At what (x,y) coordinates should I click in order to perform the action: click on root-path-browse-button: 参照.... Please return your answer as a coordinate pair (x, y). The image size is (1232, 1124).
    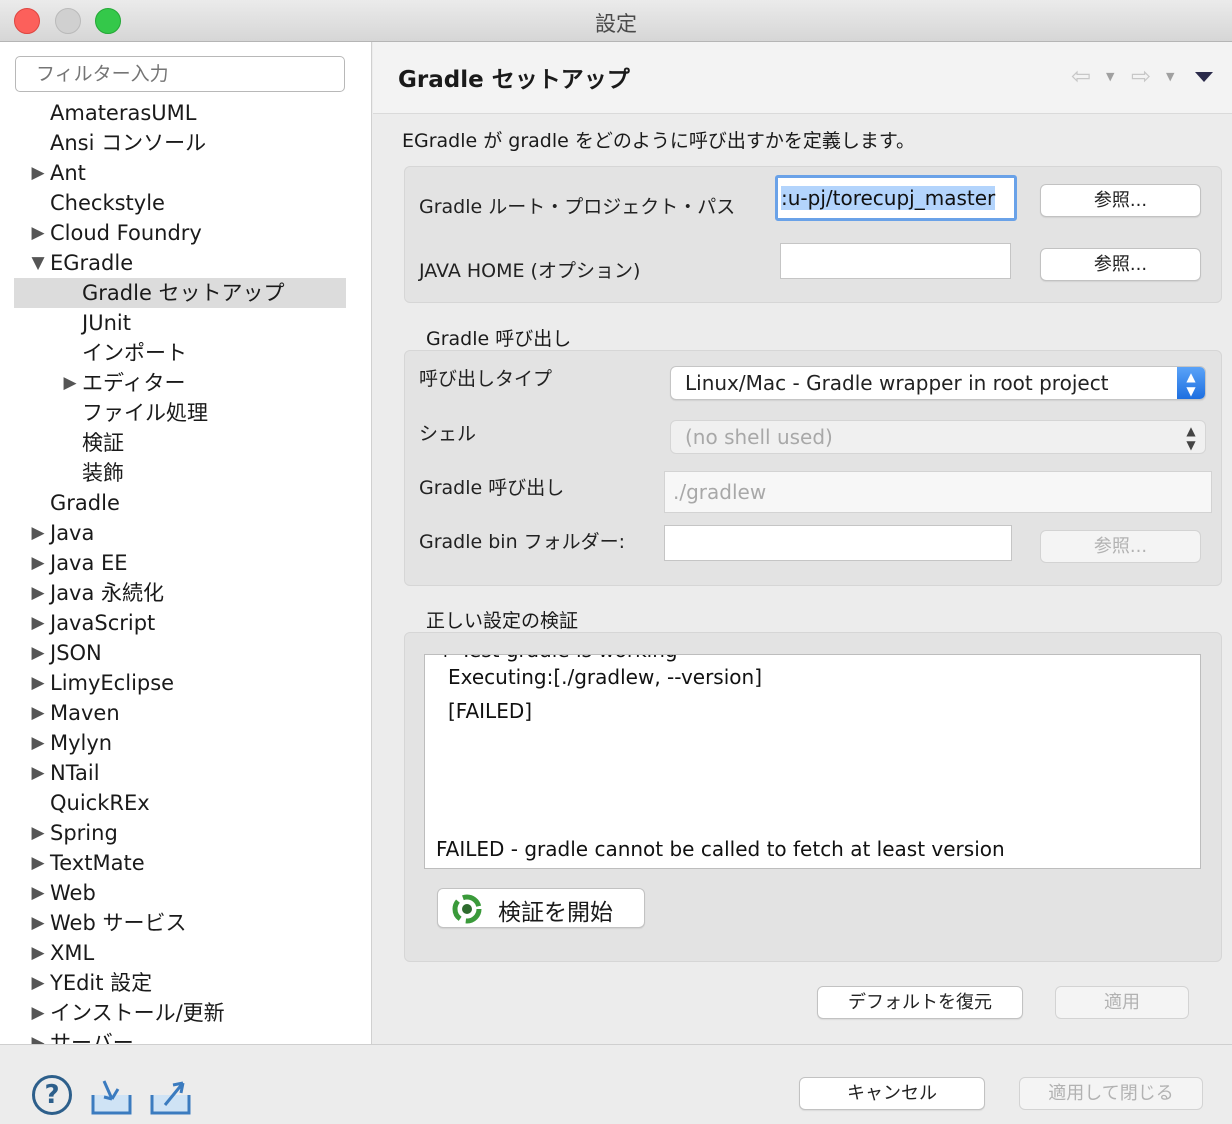
    Looking at the image, I should click on (1120, 200).